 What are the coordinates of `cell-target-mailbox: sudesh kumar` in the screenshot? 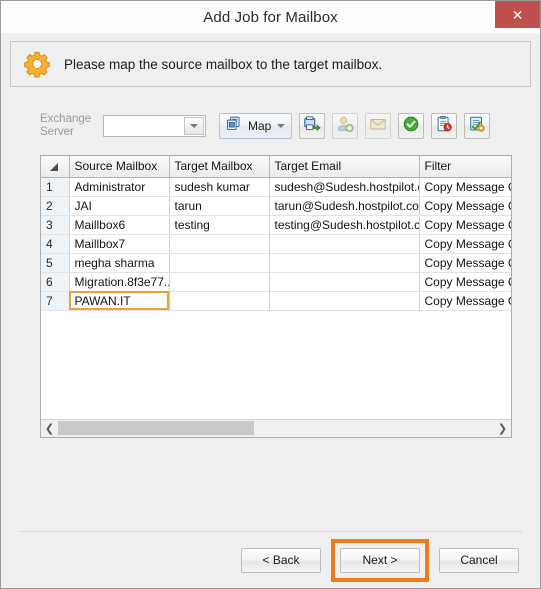 It's located at (219, 187).